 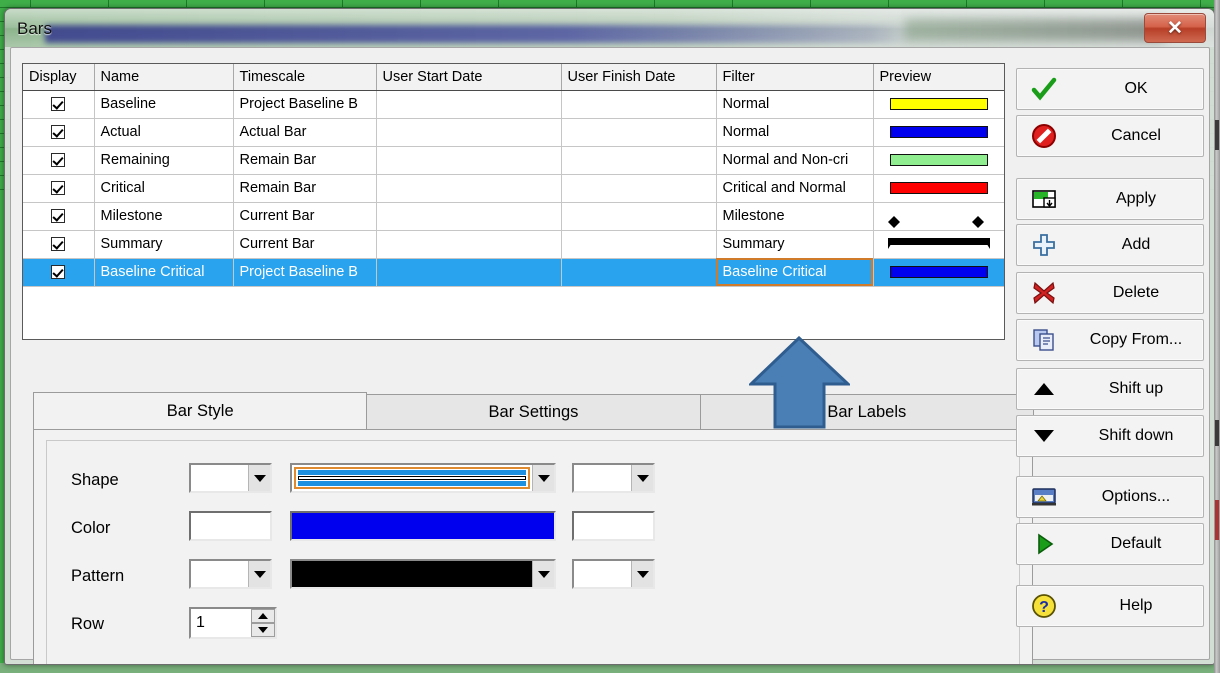 I want to click on apply-button: Apply, so click(x=1110, y=199).